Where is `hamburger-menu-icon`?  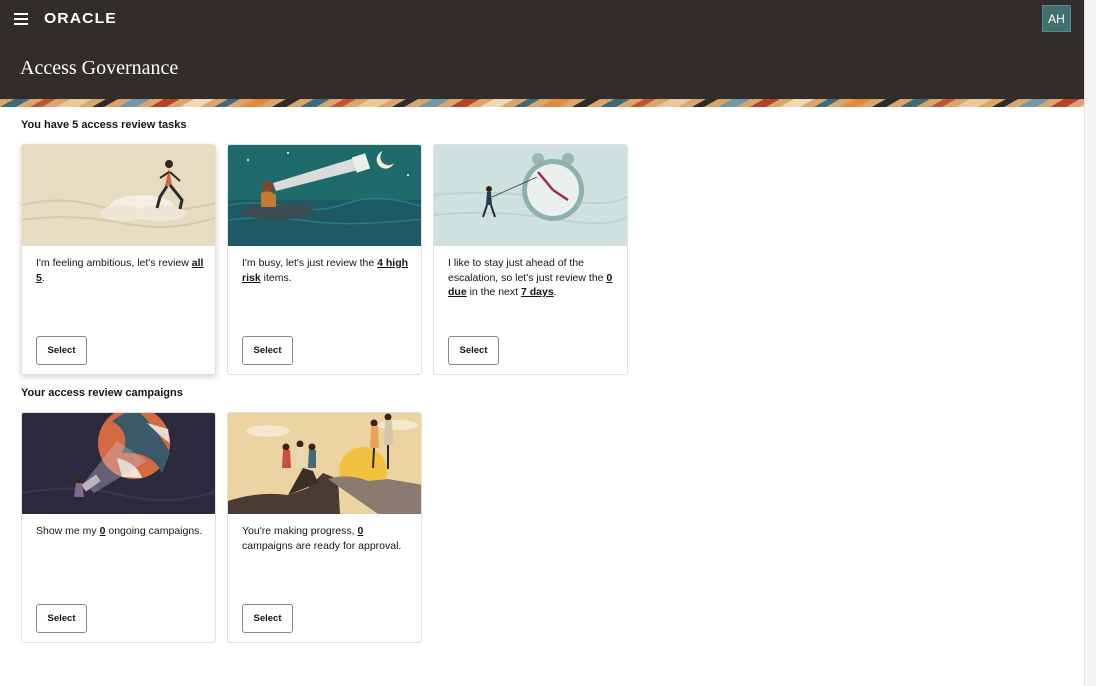 hamburger-menu-icon is located at coordinates (21, 19).